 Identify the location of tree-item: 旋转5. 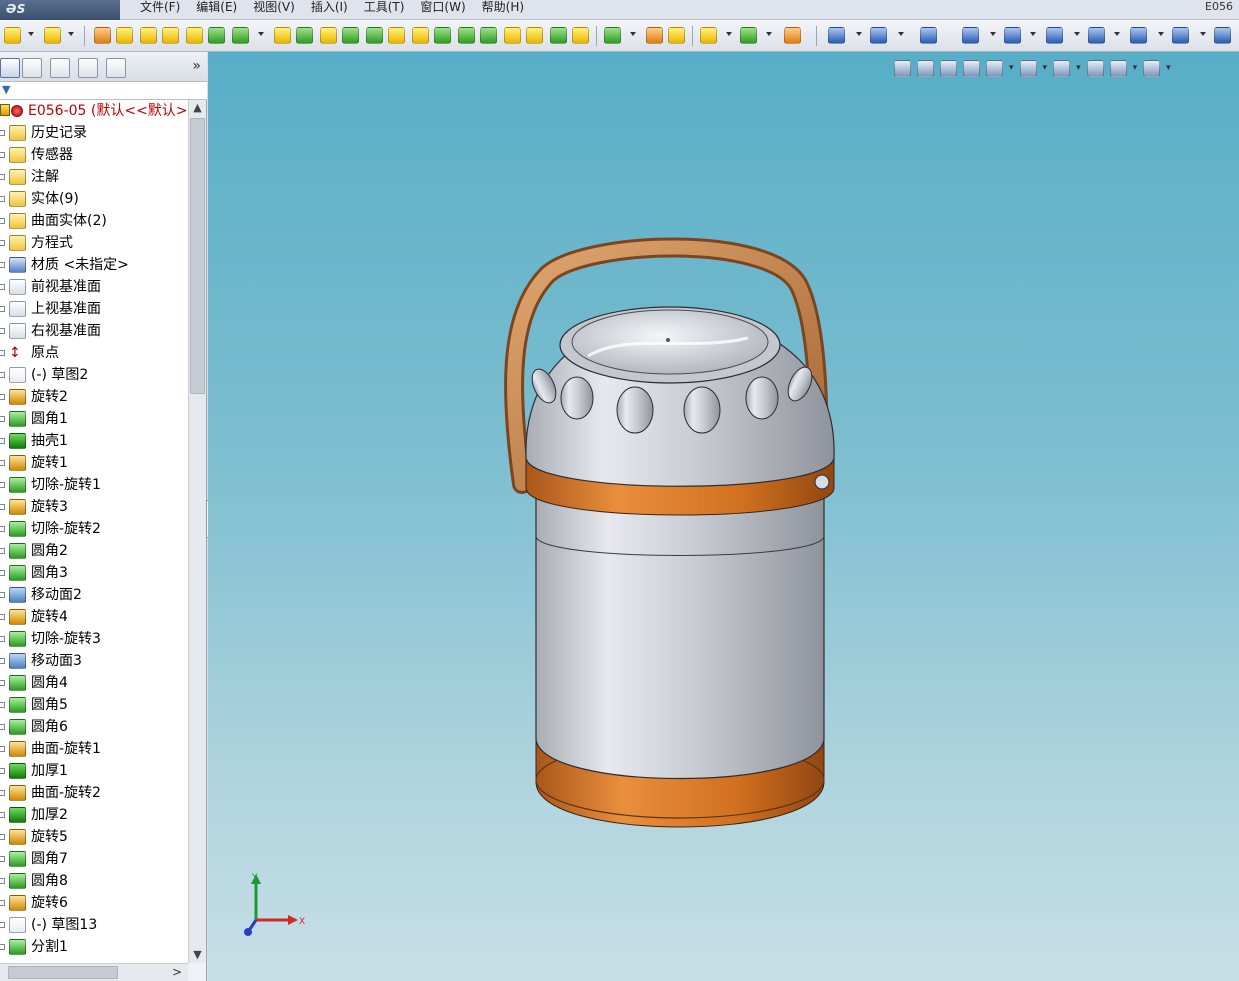
(94, 837).